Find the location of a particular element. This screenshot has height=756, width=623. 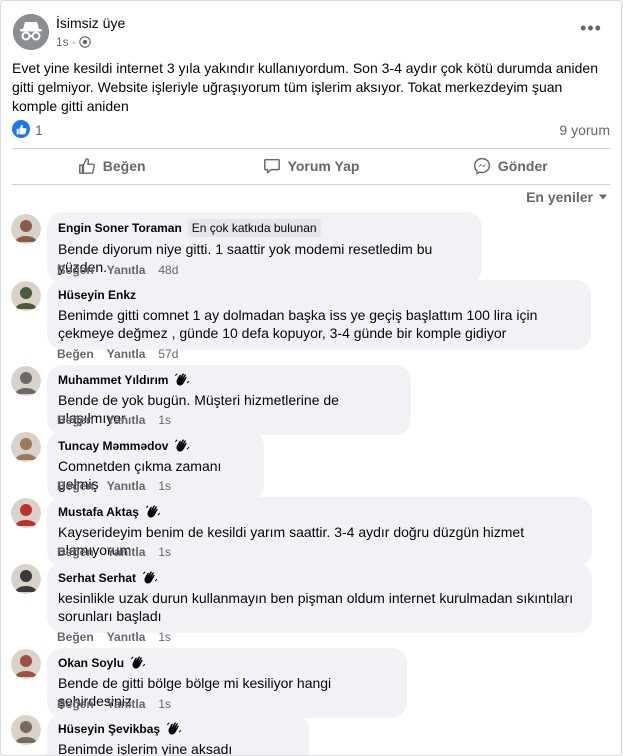

comment-button: Yorum Yap is located at coordinates (310, 166).